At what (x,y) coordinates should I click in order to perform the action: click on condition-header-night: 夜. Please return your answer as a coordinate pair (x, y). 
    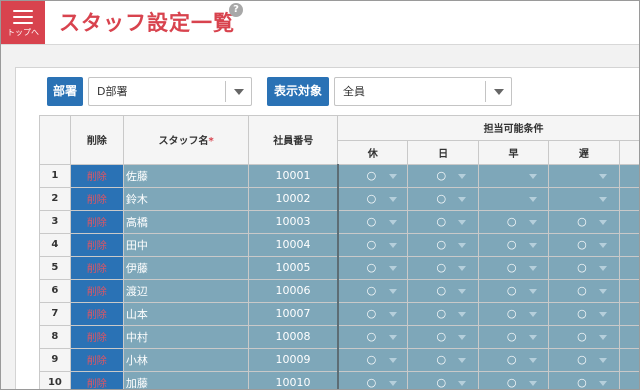
    Looking at the image, I should click on (629, 152).